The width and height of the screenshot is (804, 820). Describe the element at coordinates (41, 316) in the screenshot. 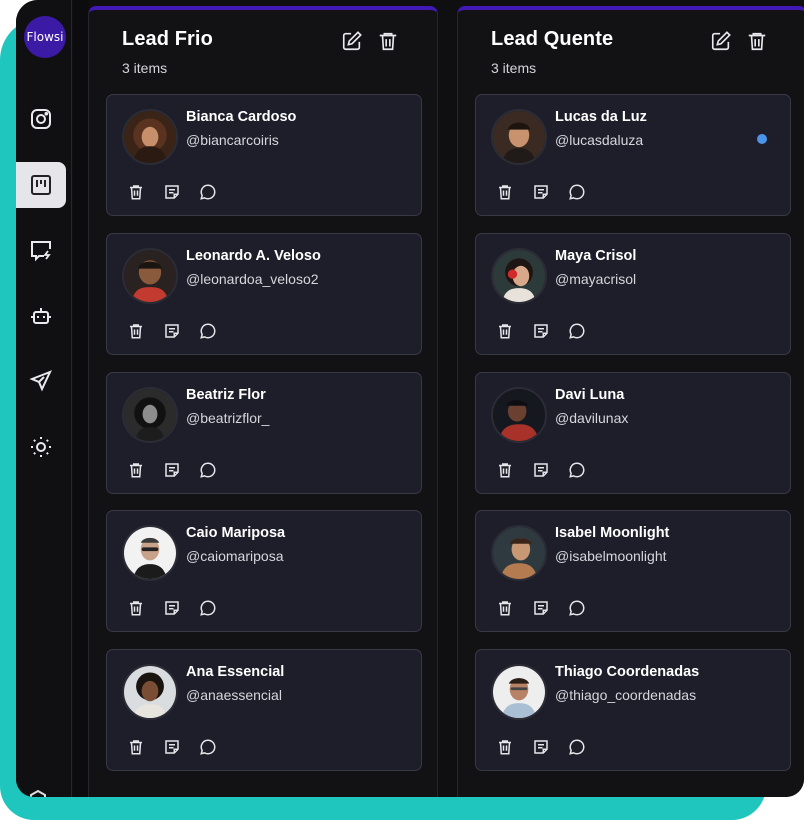

I see `sidebar-item-bot` at that location.